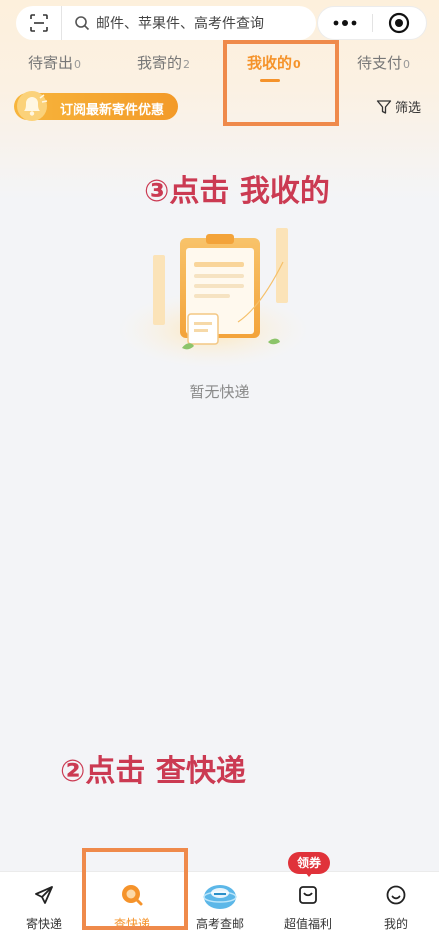 Image resolution: width=439 pixels, height=934 pixels. I want to click on nav-welfare: 超值福利, so click(308, 903).